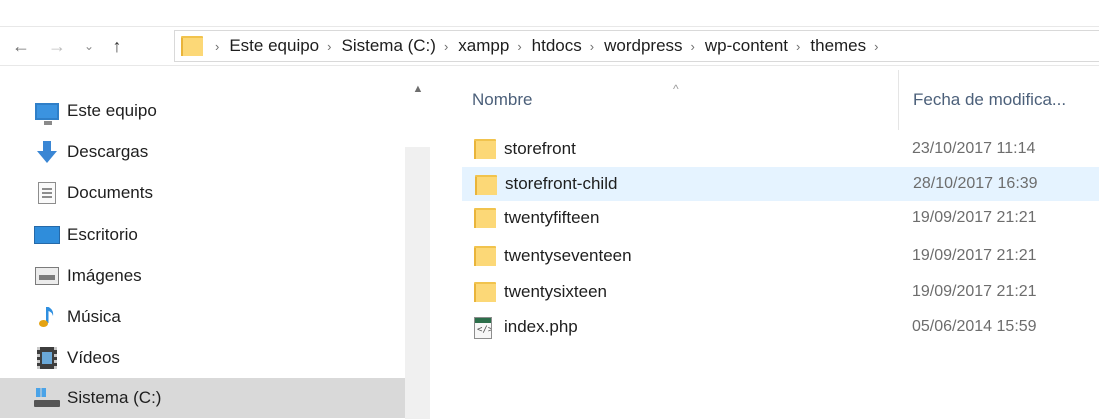  Describe the element at coordinates (388, 46) in the screenshot. I see `breadcrumb-sistema-c: Sistema (C:)` at that location.